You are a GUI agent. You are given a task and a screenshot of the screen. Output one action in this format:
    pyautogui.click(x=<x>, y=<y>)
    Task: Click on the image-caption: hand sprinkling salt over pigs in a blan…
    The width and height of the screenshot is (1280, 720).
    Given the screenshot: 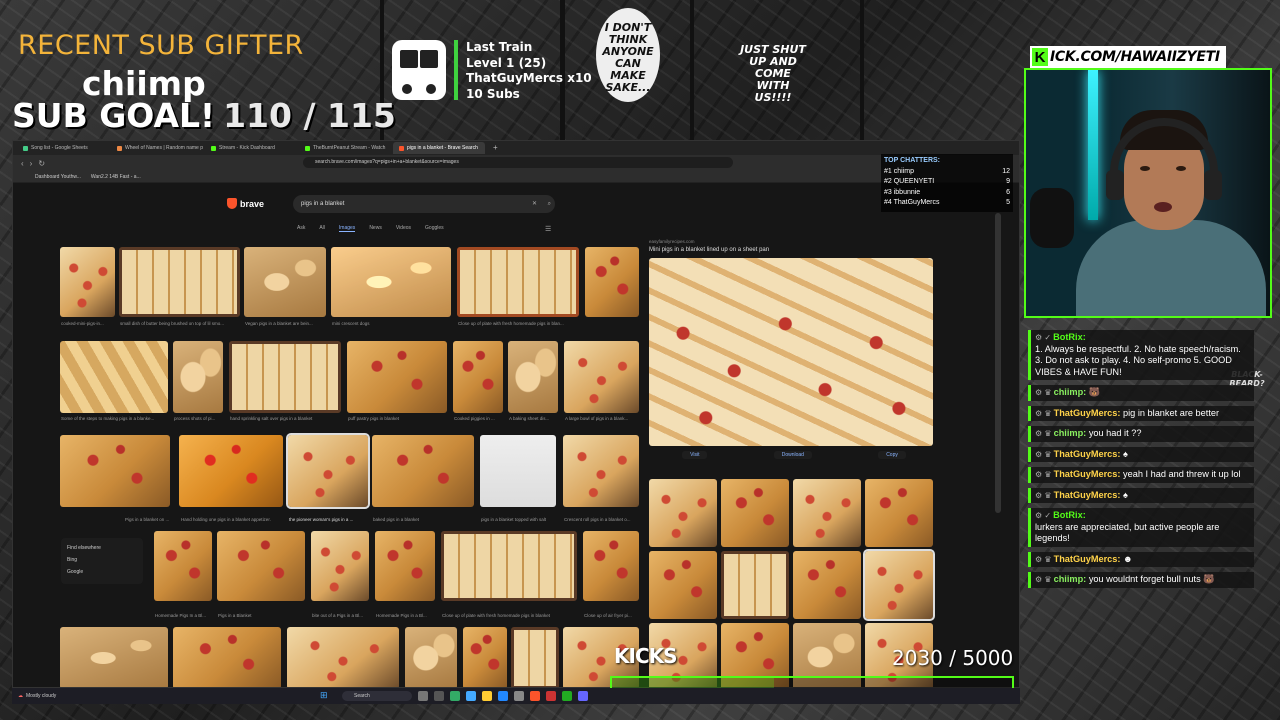 What is the action you would take?
    pyautogui.click(x=271, y=418)
    